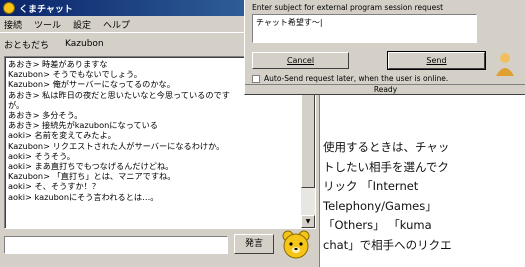  Describe the element at coordinates (387, 244) in the screenshot. I see `article-line: chat」で相手へのリクエ` at that location.